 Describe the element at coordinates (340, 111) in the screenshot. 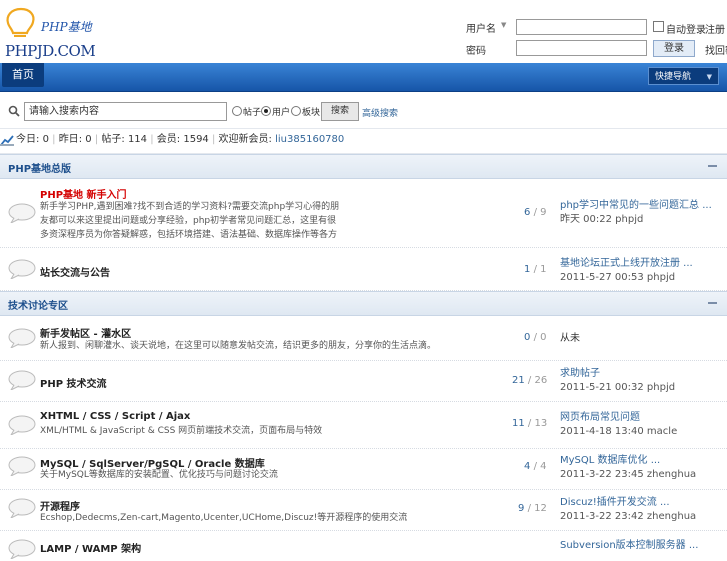

I see `search-button: 搜索` at that location.